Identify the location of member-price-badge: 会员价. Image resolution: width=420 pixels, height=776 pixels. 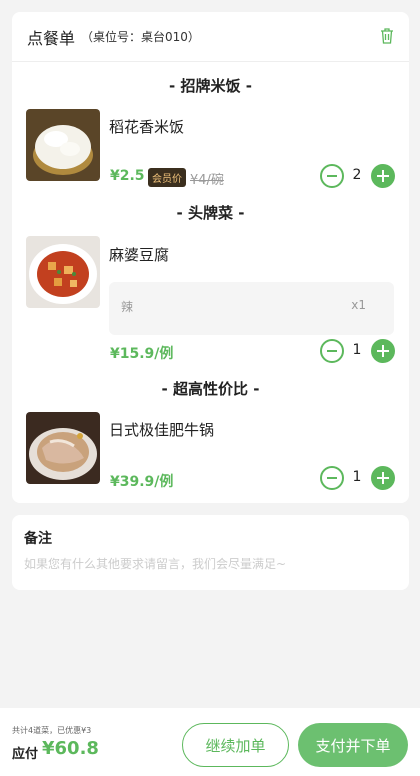
(167, 177).